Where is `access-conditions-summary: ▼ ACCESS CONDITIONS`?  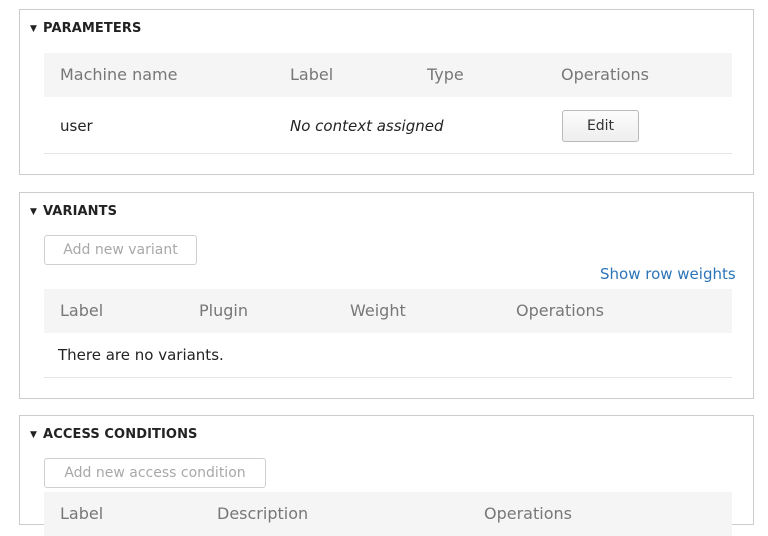
access-conditions-summary: ▼ ACCESS CONDITIONS is located at coordinates (114, 434).